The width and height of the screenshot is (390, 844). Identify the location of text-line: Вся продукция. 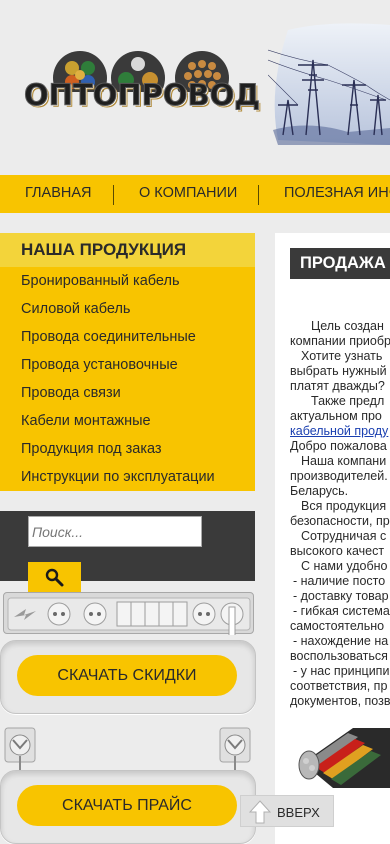
(344, 506).